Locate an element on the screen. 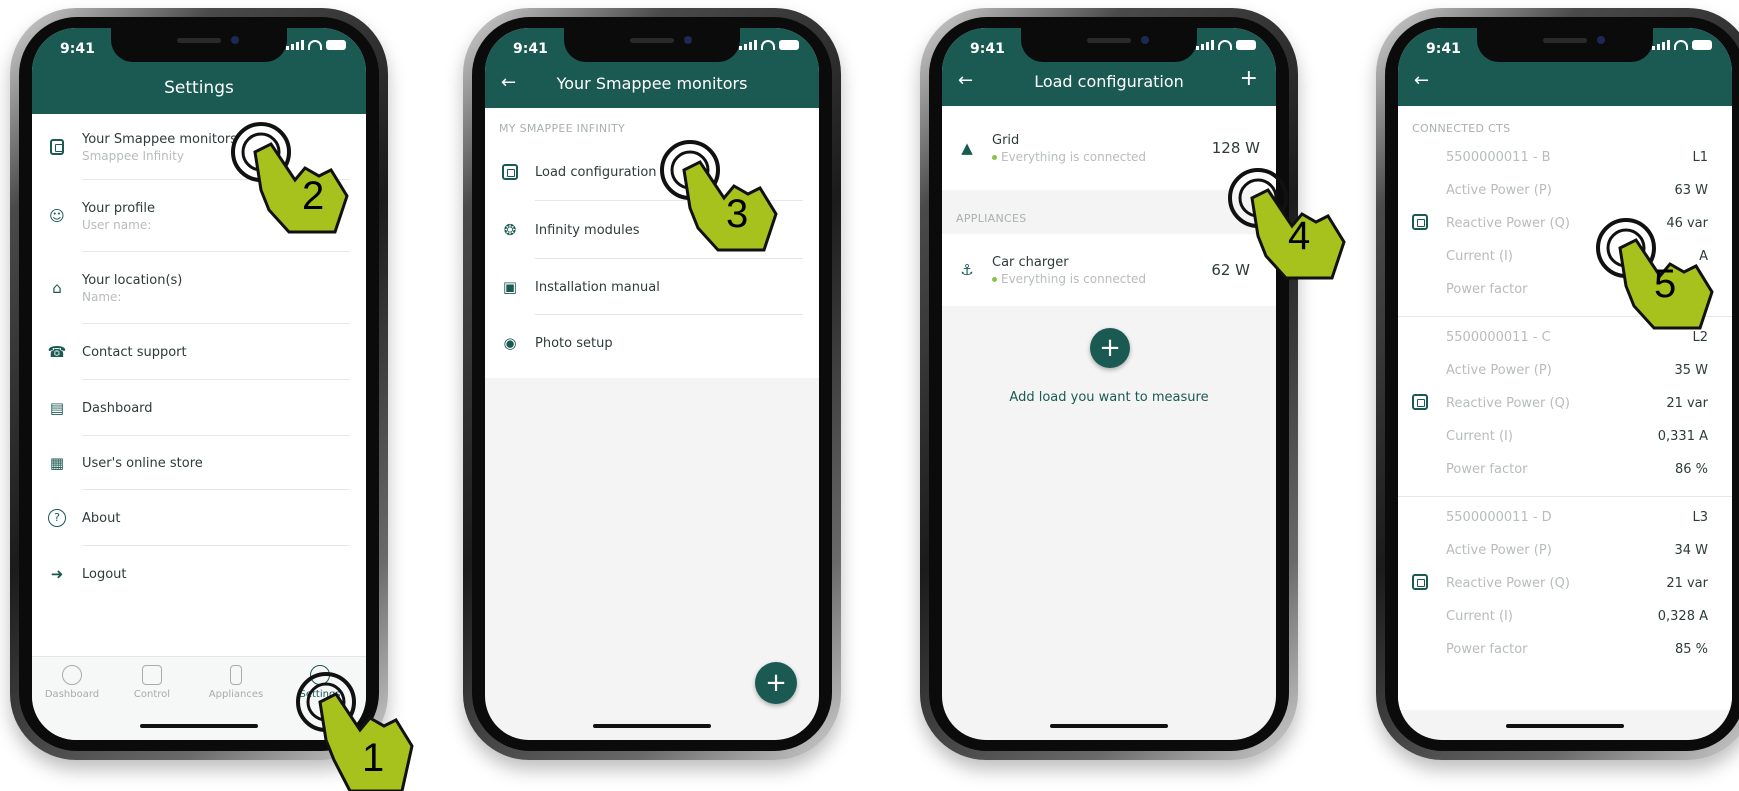 The height and width of the screenshot is (791, 1739). grid-name: Grid is located at coordinates (1006, 140).